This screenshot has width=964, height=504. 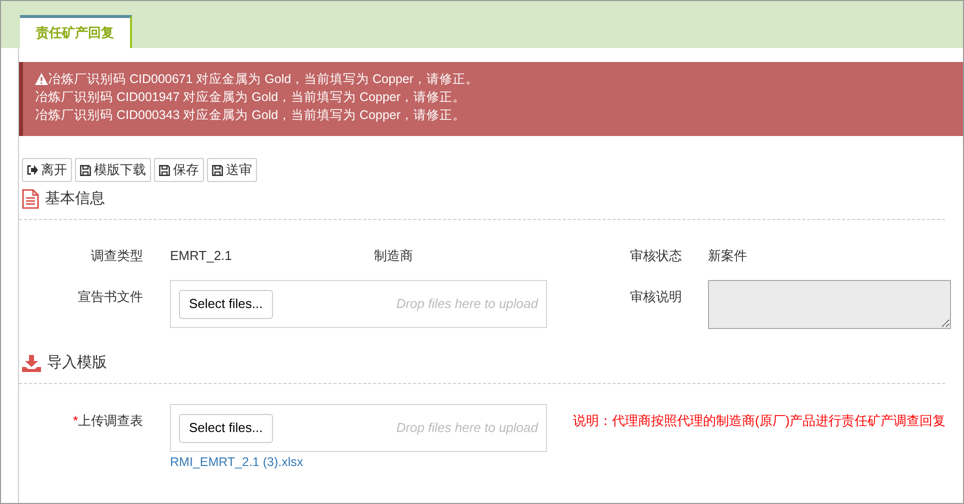 I want to click on field-value: EMRT_2.1, so click(x=201, y=256).